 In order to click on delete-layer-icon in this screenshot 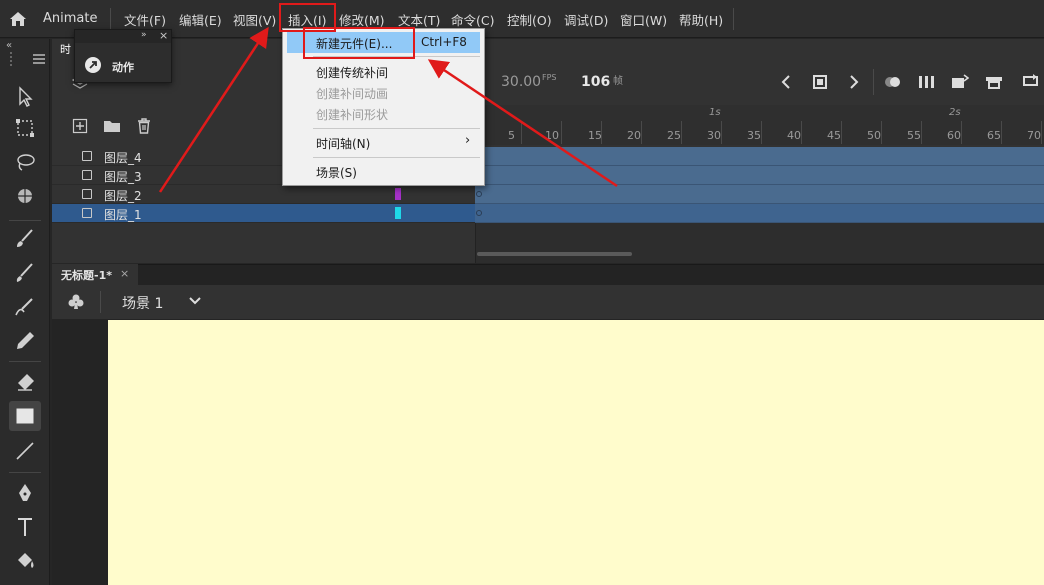, I will do `click(144, 125)`.